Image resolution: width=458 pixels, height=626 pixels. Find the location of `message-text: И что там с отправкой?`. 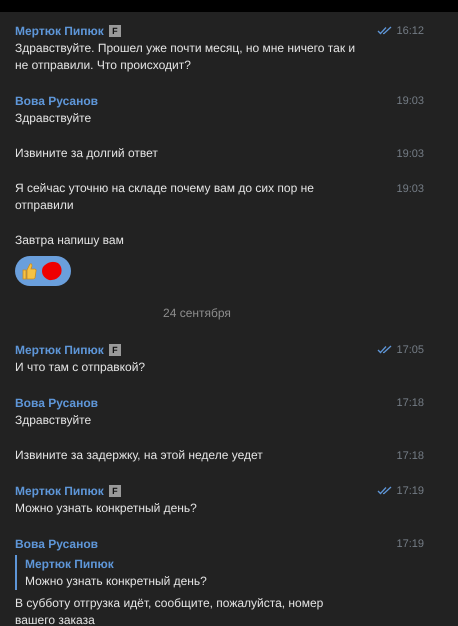

message-text: И что там с отправкой? is located at coordinates (80, 367).